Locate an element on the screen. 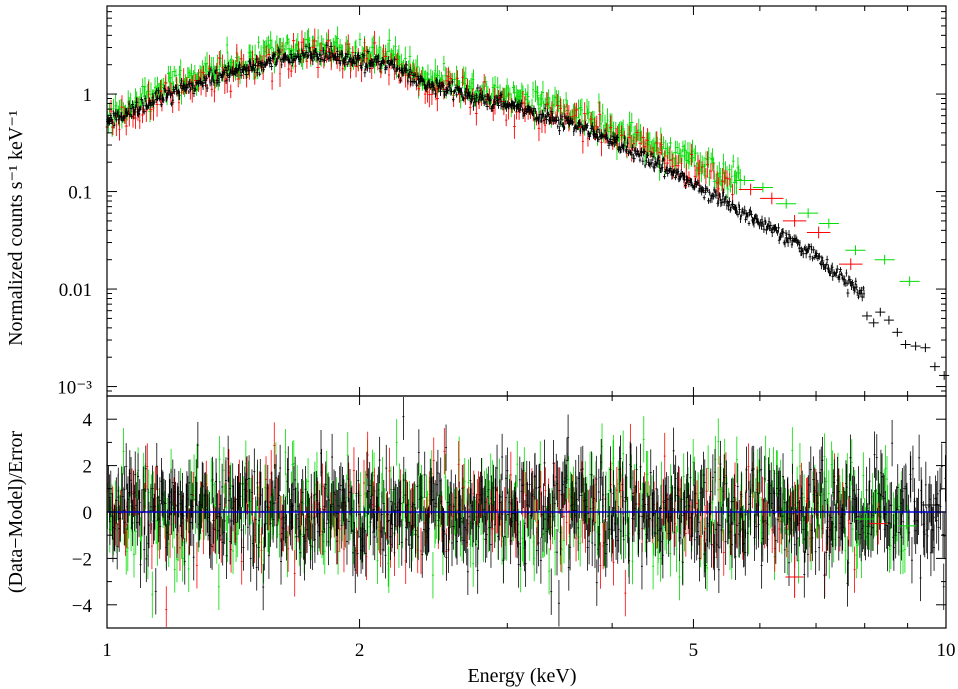  red-data-binned is located at coordinates (800, 227).